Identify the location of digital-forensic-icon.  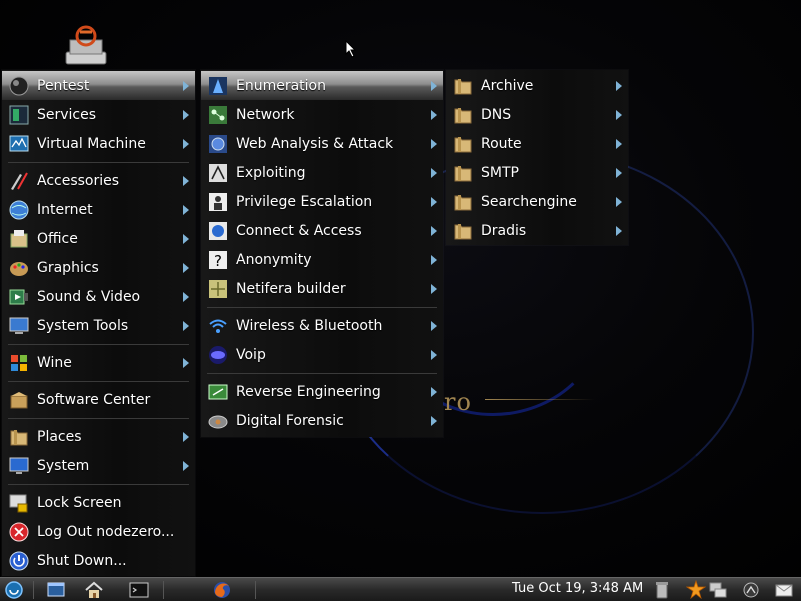
(218, 421).